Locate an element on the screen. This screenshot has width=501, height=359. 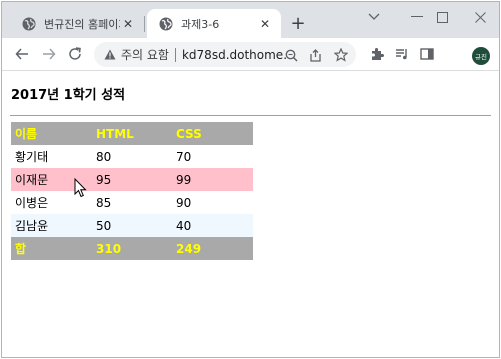
cell-css: 90 is located at coordinates (184, 202).